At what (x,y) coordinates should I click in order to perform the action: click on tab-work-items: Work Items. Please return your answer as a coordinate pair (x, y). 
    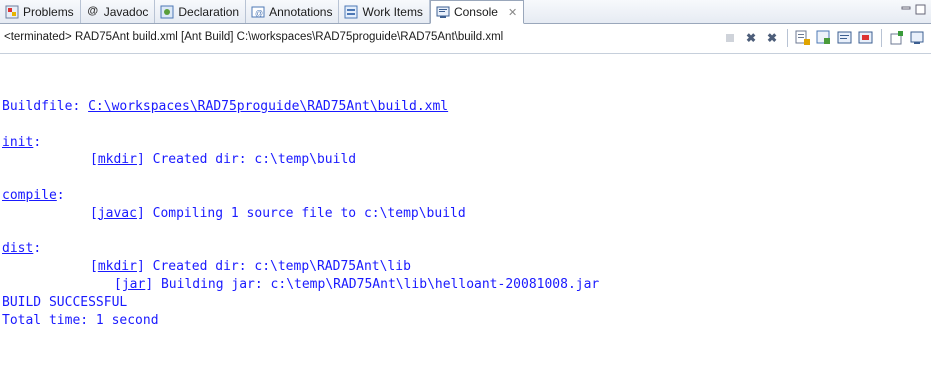
    Looking at the image, I should click on (384, 11).